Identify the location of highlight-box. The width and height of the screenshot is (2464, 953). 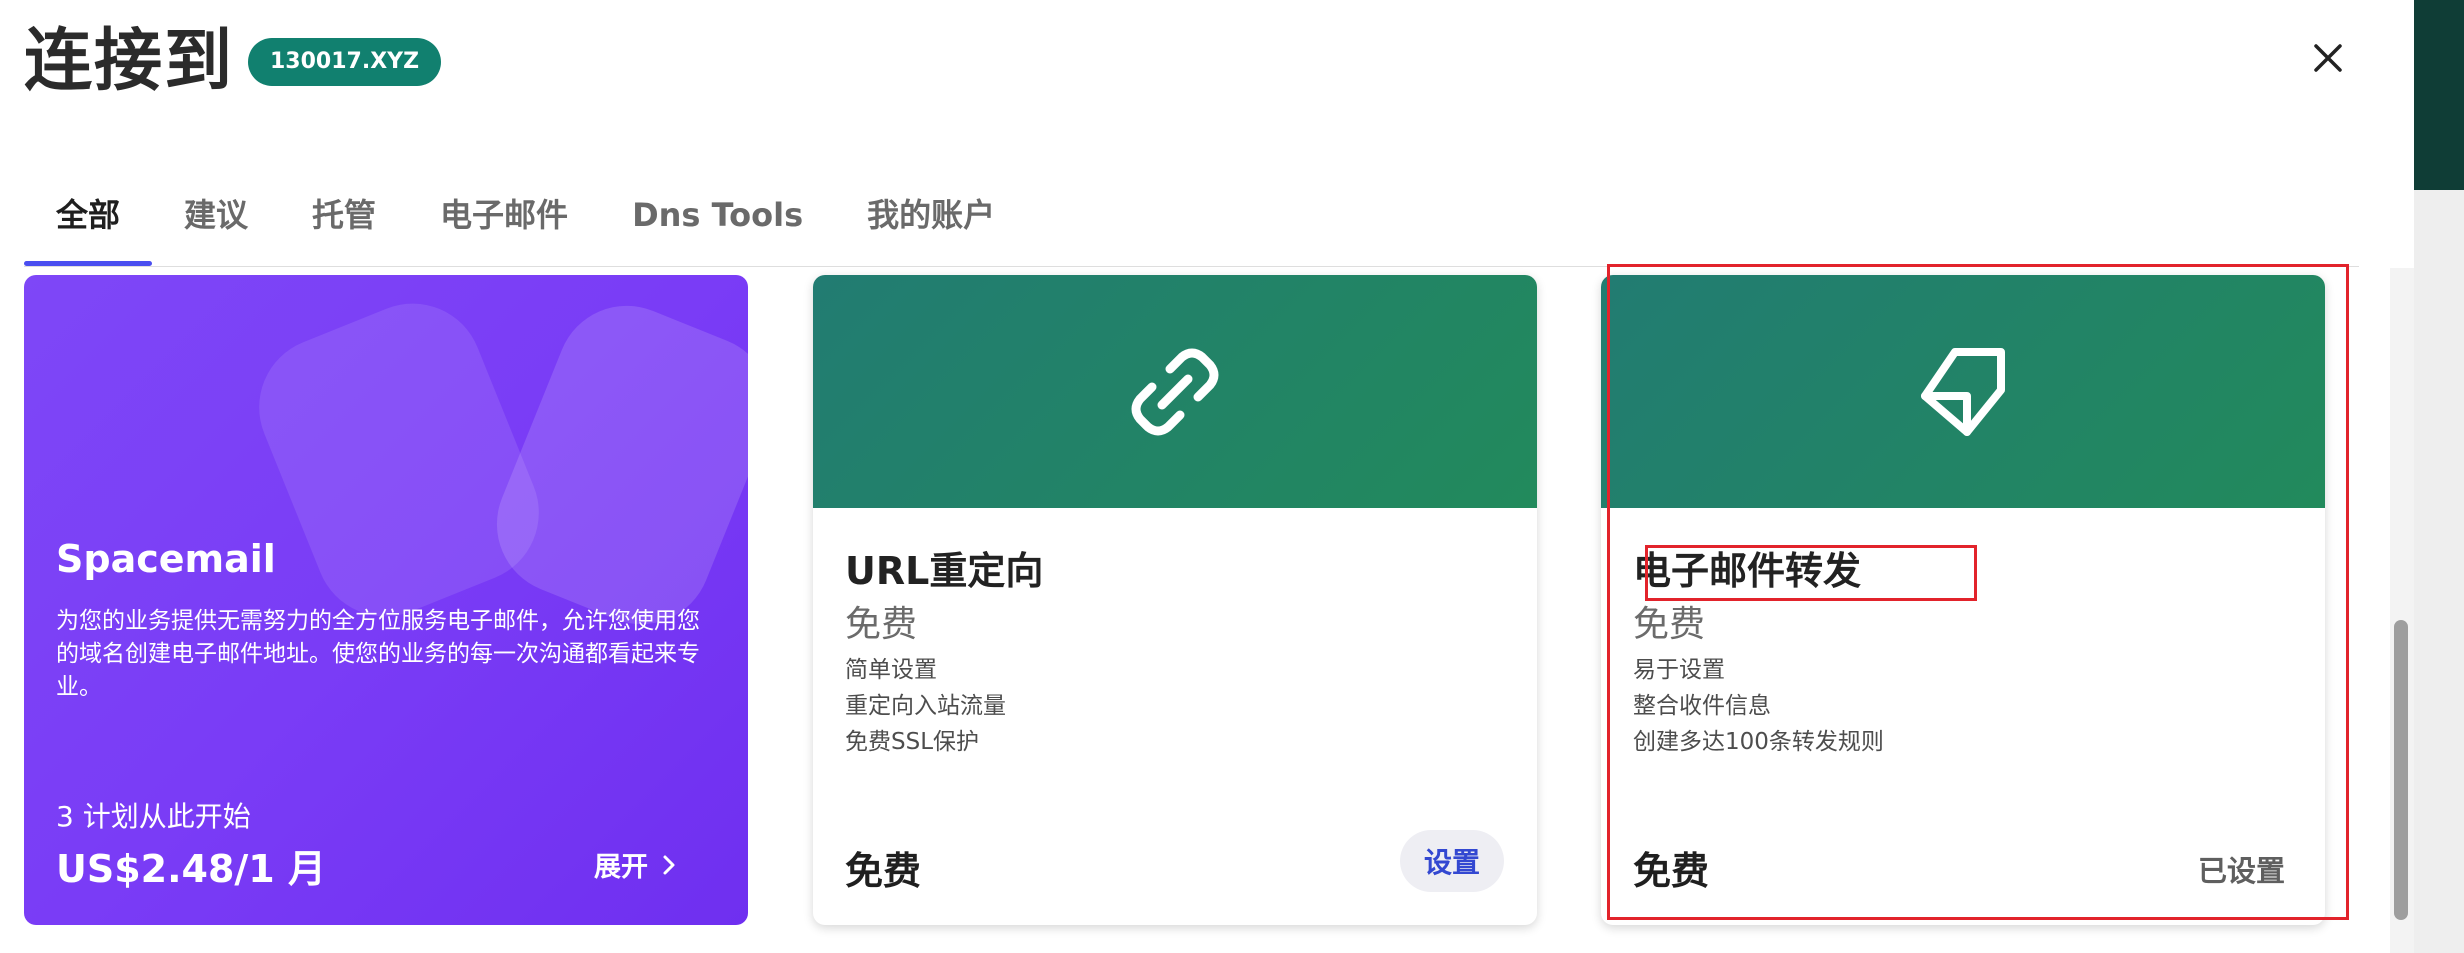
(1811, 573).